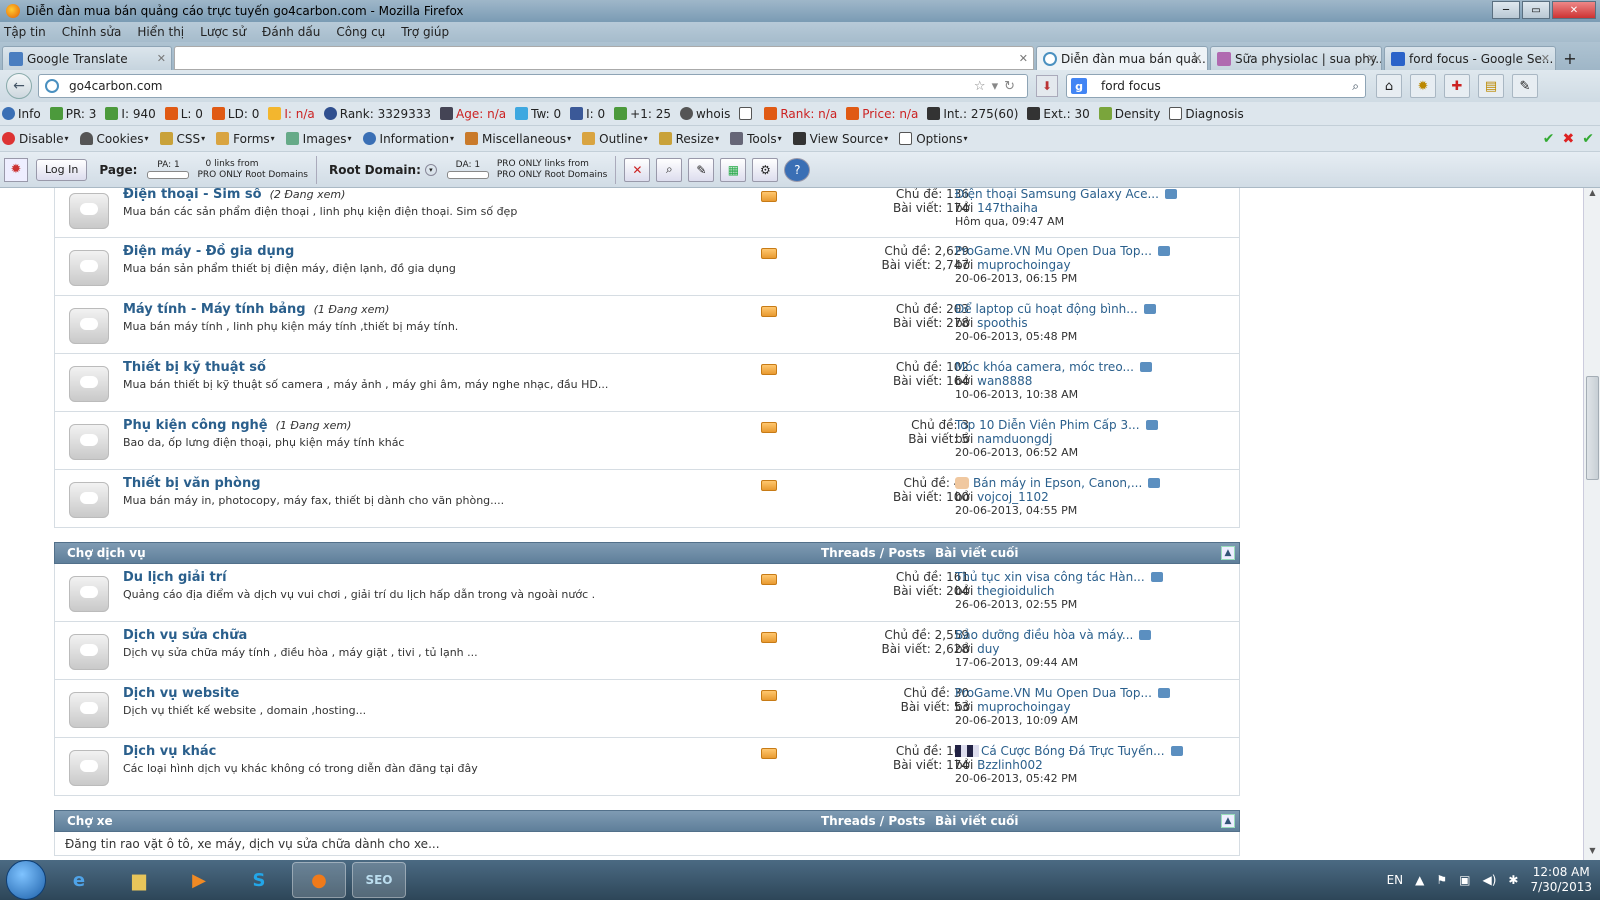 The height and width of the screenshot is (900, 1600). I want to click on close-window-button: ✕, so click(1574, 10).